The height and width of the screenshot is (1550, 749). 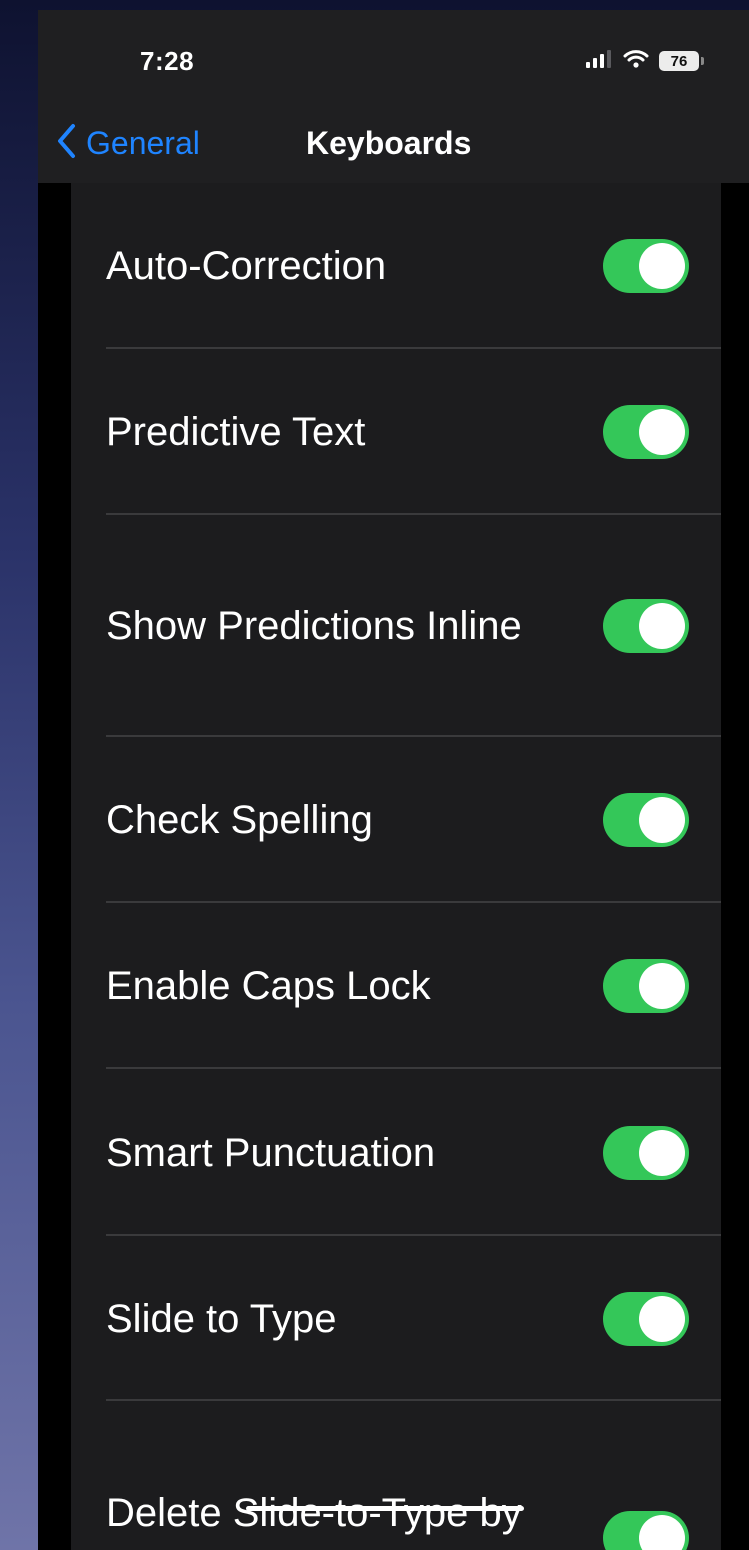 I want to click on settings-row-smart-punctuation: Smart Punctuation, so click(x=396, y=1152).